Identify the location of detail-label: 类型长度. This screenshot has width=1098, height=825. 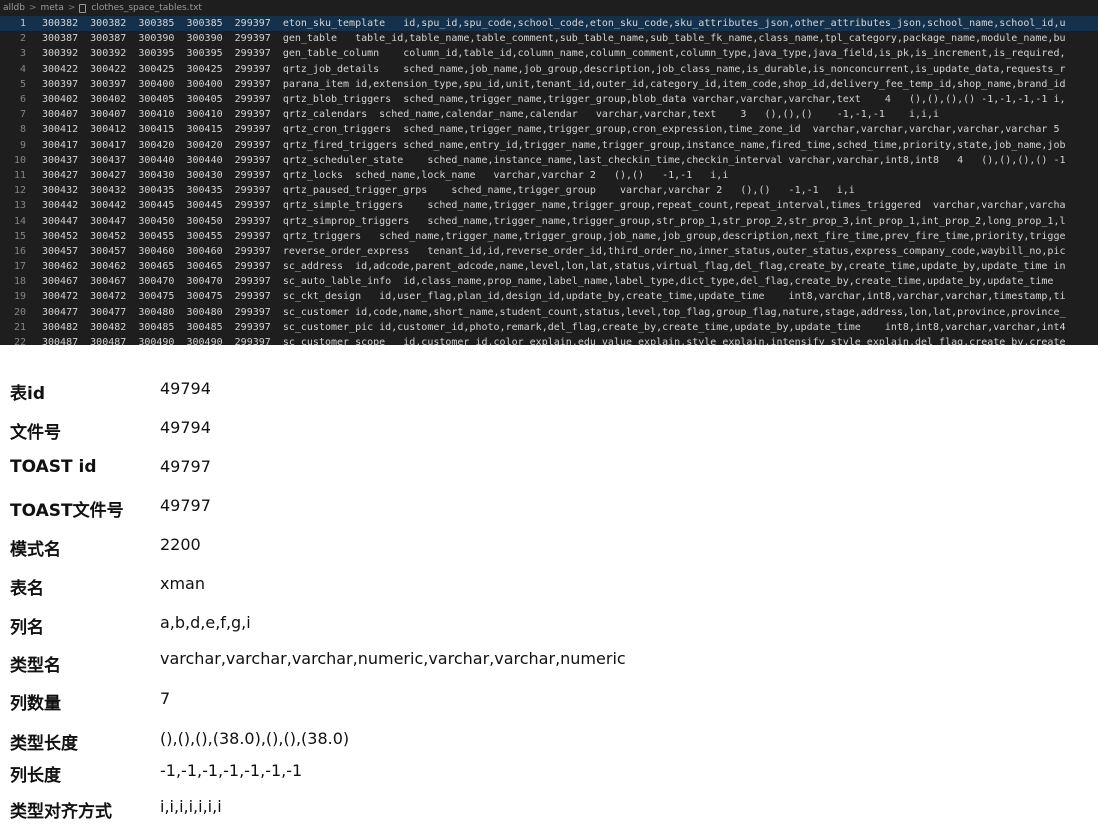
(44, 744).